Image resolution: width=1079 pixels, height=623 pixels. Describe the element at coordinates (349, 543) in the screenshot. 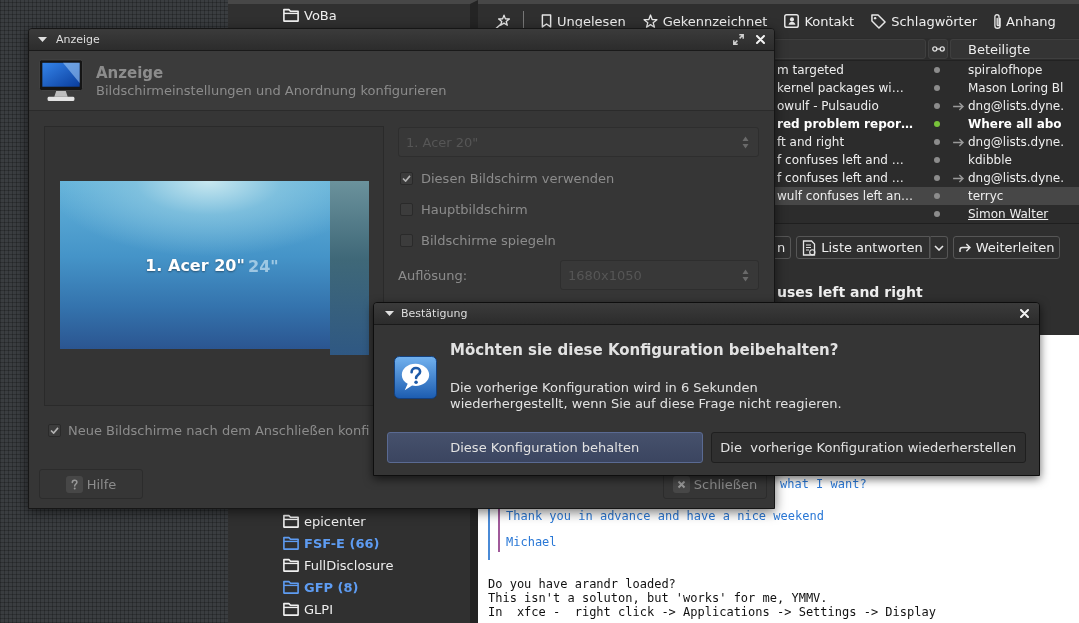

I see `folder-item: FSF-E (66)` at that location.